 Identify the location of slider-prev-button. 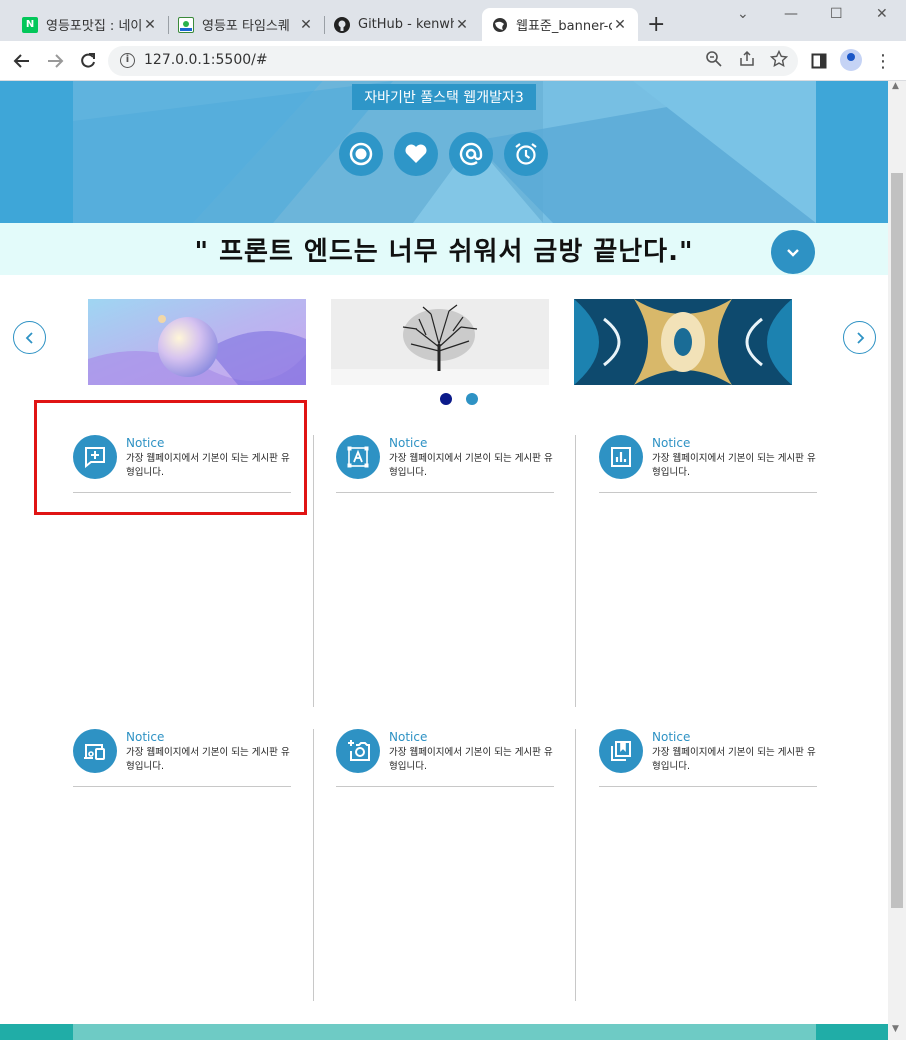
(29, 337).